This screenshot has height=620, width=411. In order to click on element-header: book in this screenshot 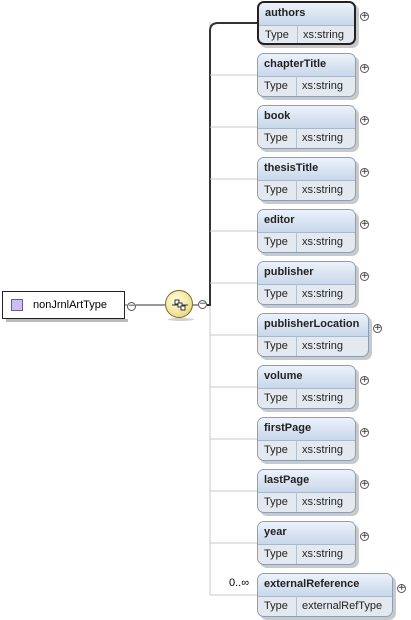, I will do `click(306, 117)`.